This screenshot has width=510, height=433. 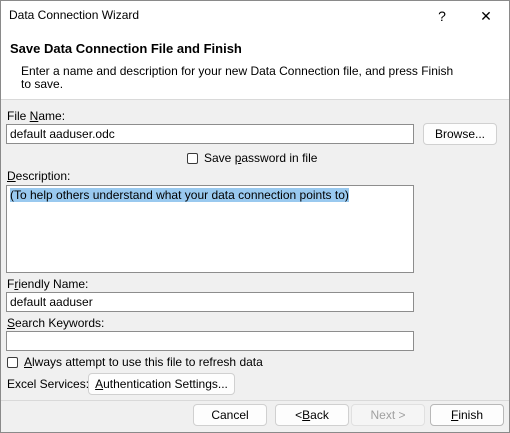 I want to click on file-name-input: default aaduser.odc, so click(x=210, y=134).